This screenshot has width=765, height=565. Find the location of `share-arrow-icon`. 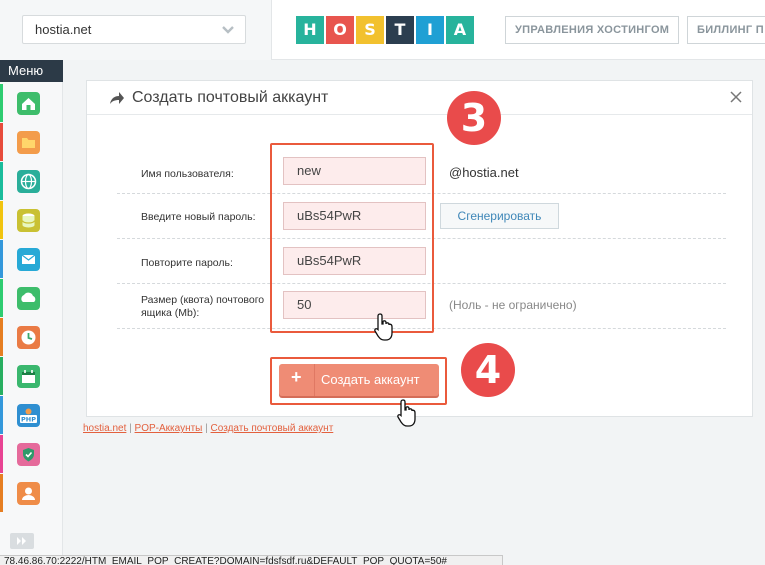

share-arrow-icon is located at coordinates (117, 98).